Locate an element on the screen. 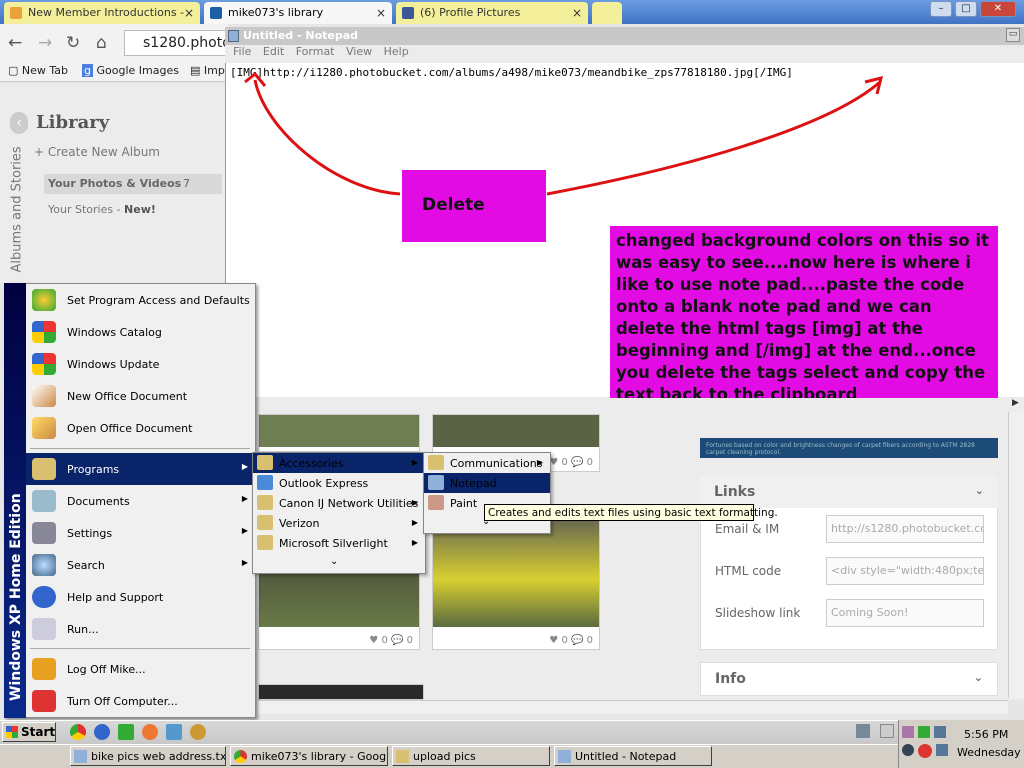 This screenshot has height=768, width=1024. close-window-button: ✕ is located at coordinates (998, 9).